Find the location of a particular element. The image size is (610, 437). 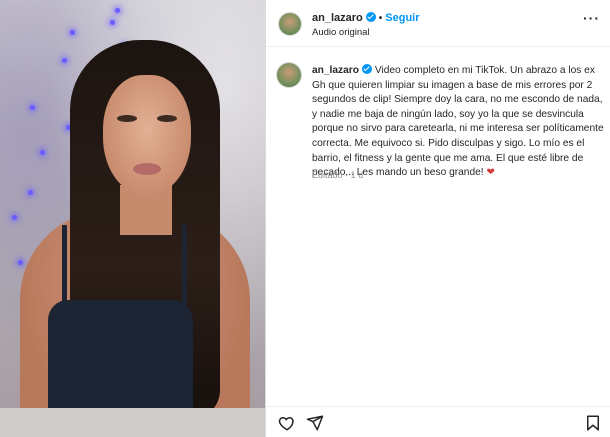

post-header: an_lazaro • Seguir Audio original ··· is located at coordinates (438, 23).